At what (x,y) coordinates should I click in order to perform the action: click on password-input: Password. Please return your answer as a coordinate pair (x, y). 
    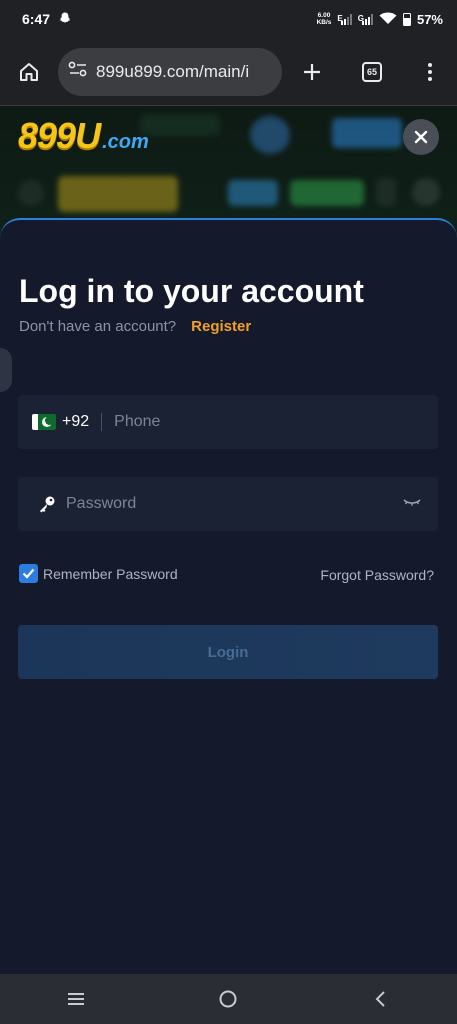
    Looking at the image, I should click on (101, 504).